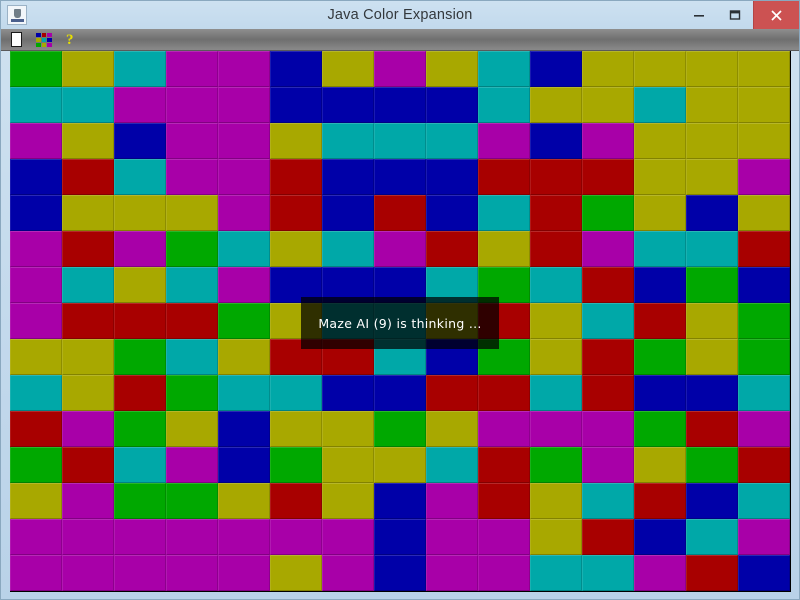 This screenshot has height=600, width=800. Describe the element at coordinates (776, 15) in the screenshot. I see `close-button` at that location.